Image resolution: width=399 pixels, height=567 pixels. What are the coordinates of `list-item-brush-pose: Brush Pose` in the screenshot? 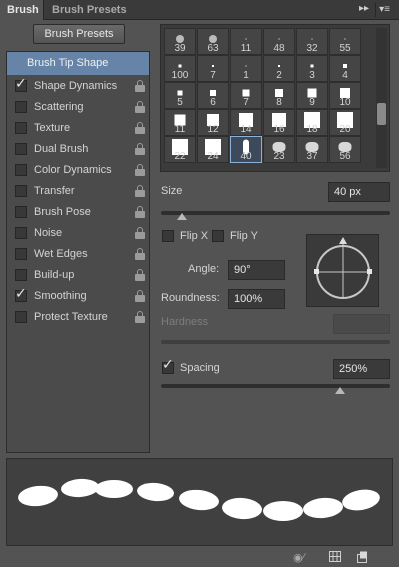 It's located at (78, 212).